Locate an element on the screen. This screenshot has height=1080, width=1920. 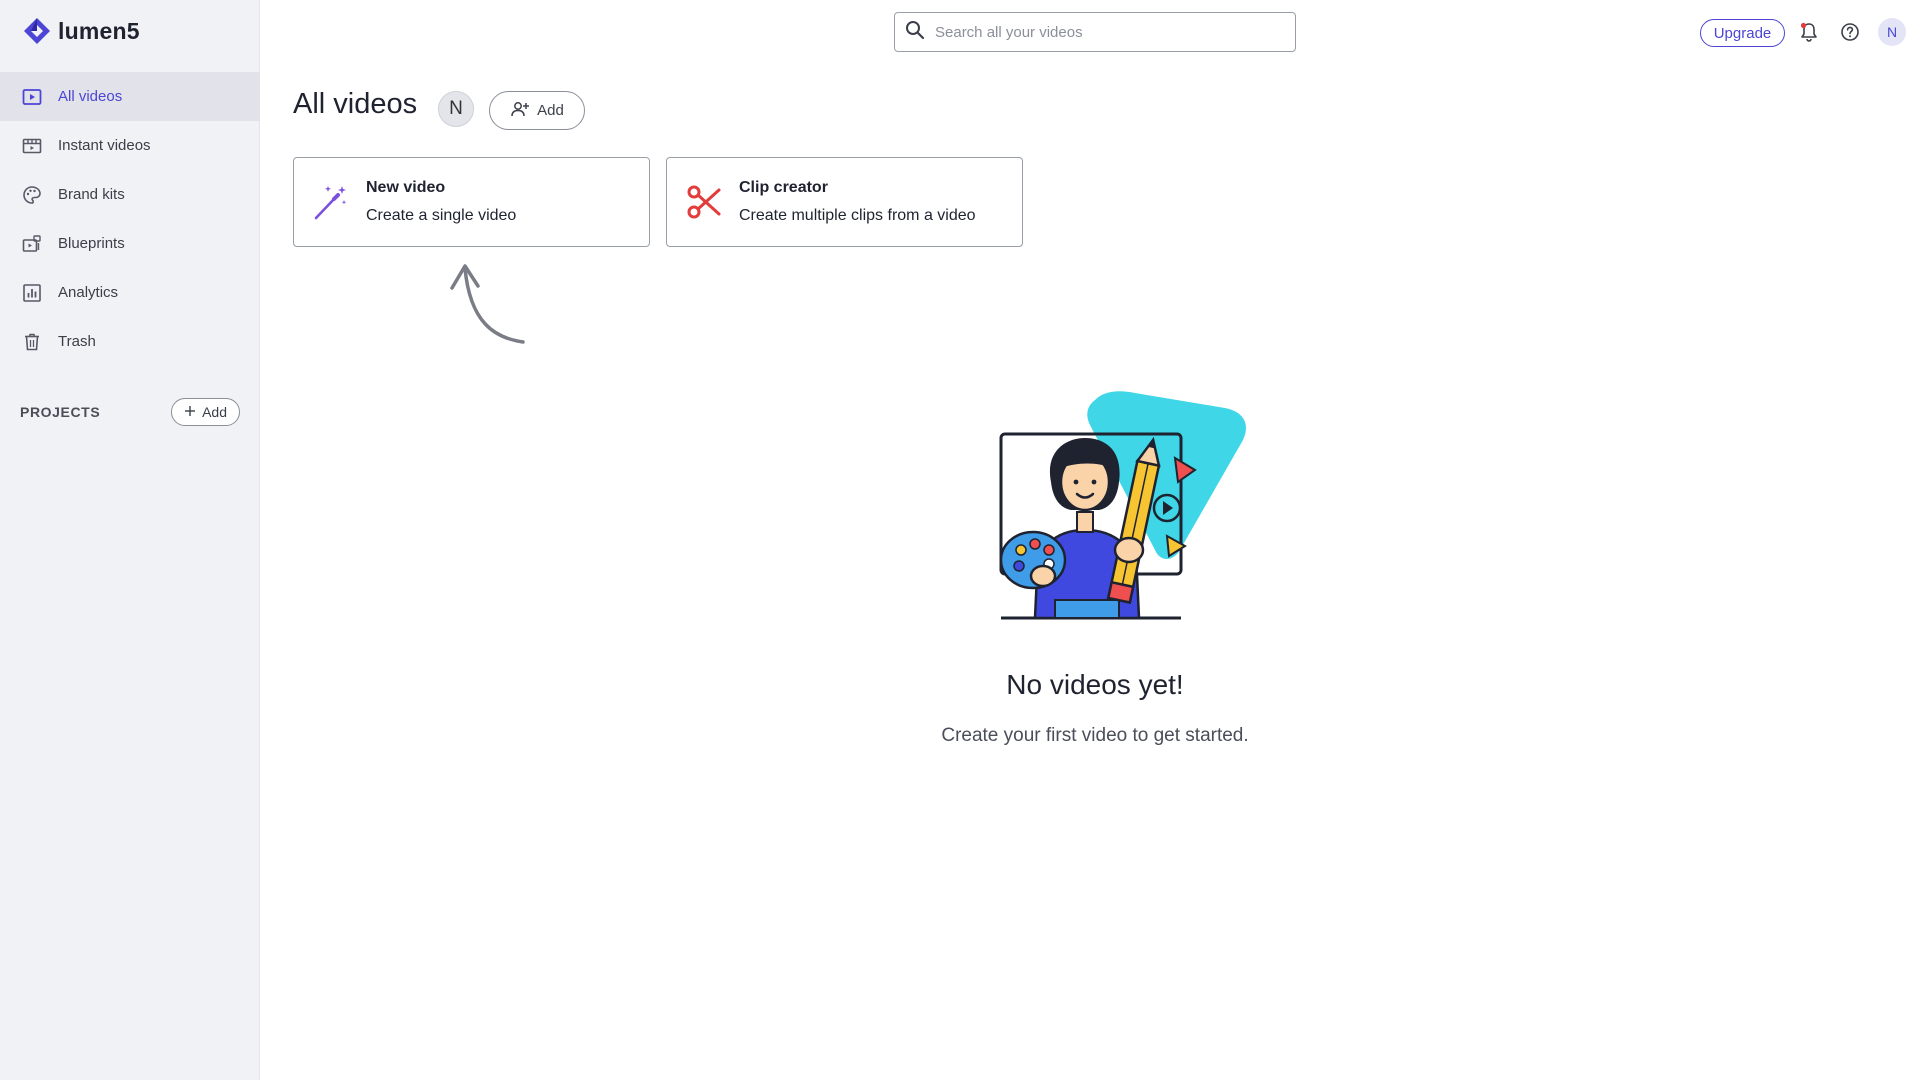
empty-state-title: No videos yet! is located at coordinates (1095, 684).